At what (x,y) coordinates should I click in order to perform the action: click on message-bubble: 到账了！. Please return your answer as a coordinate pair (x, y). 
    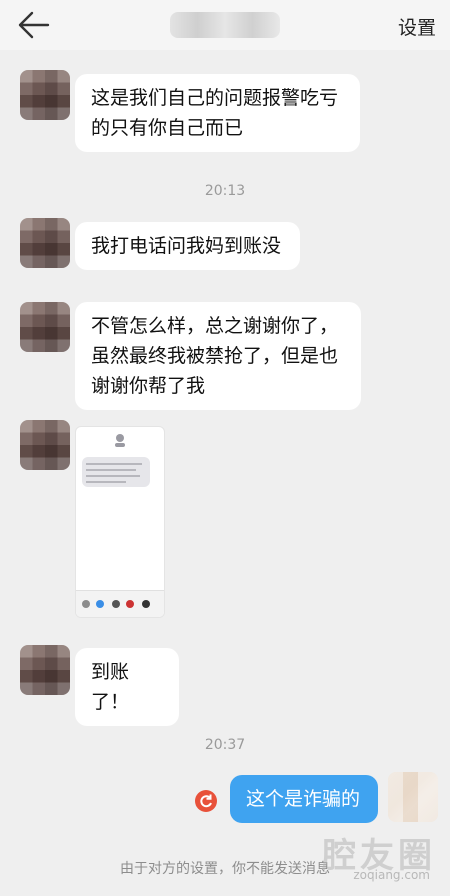
    Looking at the image, I should click on (127, 687).